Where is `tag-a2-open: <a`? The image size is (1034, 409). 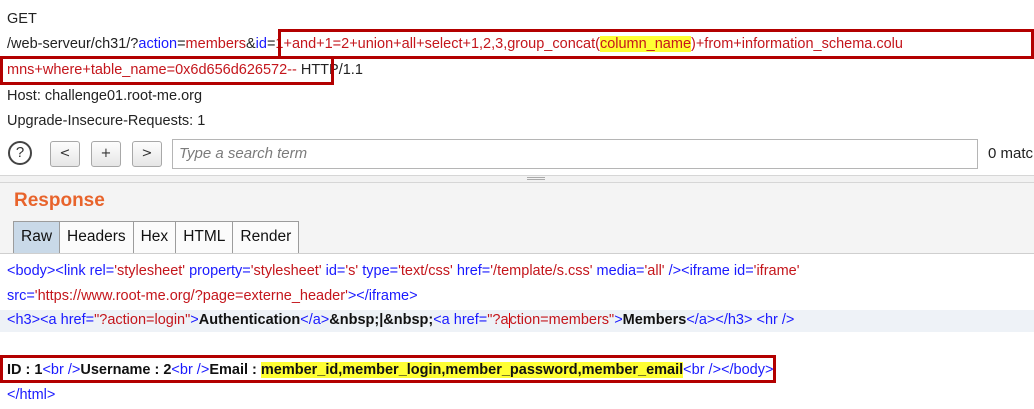
tag-a2-open: <a is located at coordinates (443, 320).